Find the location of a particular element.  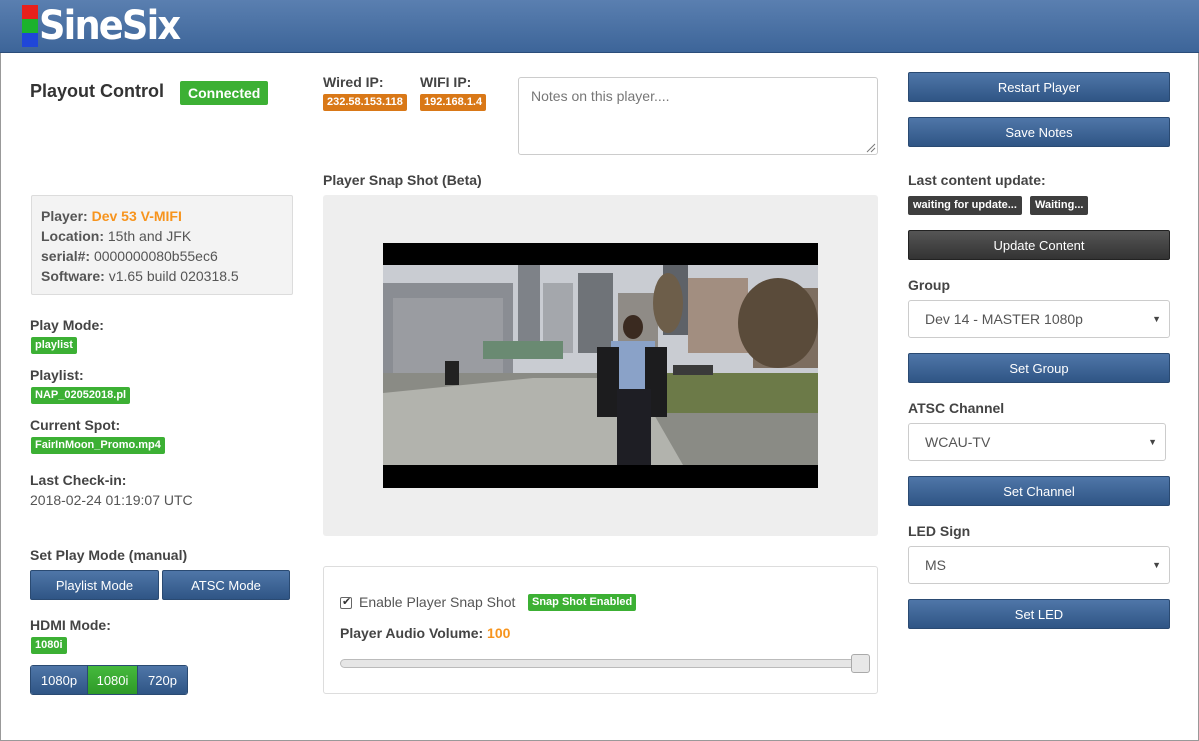

logo-text: SineSix is located at coordinates (110, 26).